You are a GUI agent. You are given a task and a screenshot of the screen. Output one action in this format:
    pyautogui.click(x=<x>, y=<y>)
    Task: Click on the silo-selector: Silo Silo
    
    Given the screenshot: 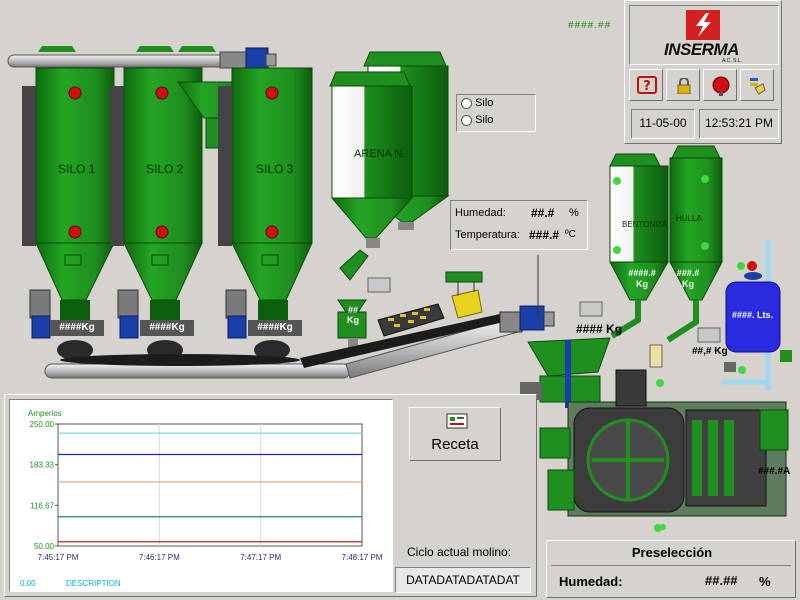 What is the action you would take?
    pyautogui.click(x=496, y=113)
    